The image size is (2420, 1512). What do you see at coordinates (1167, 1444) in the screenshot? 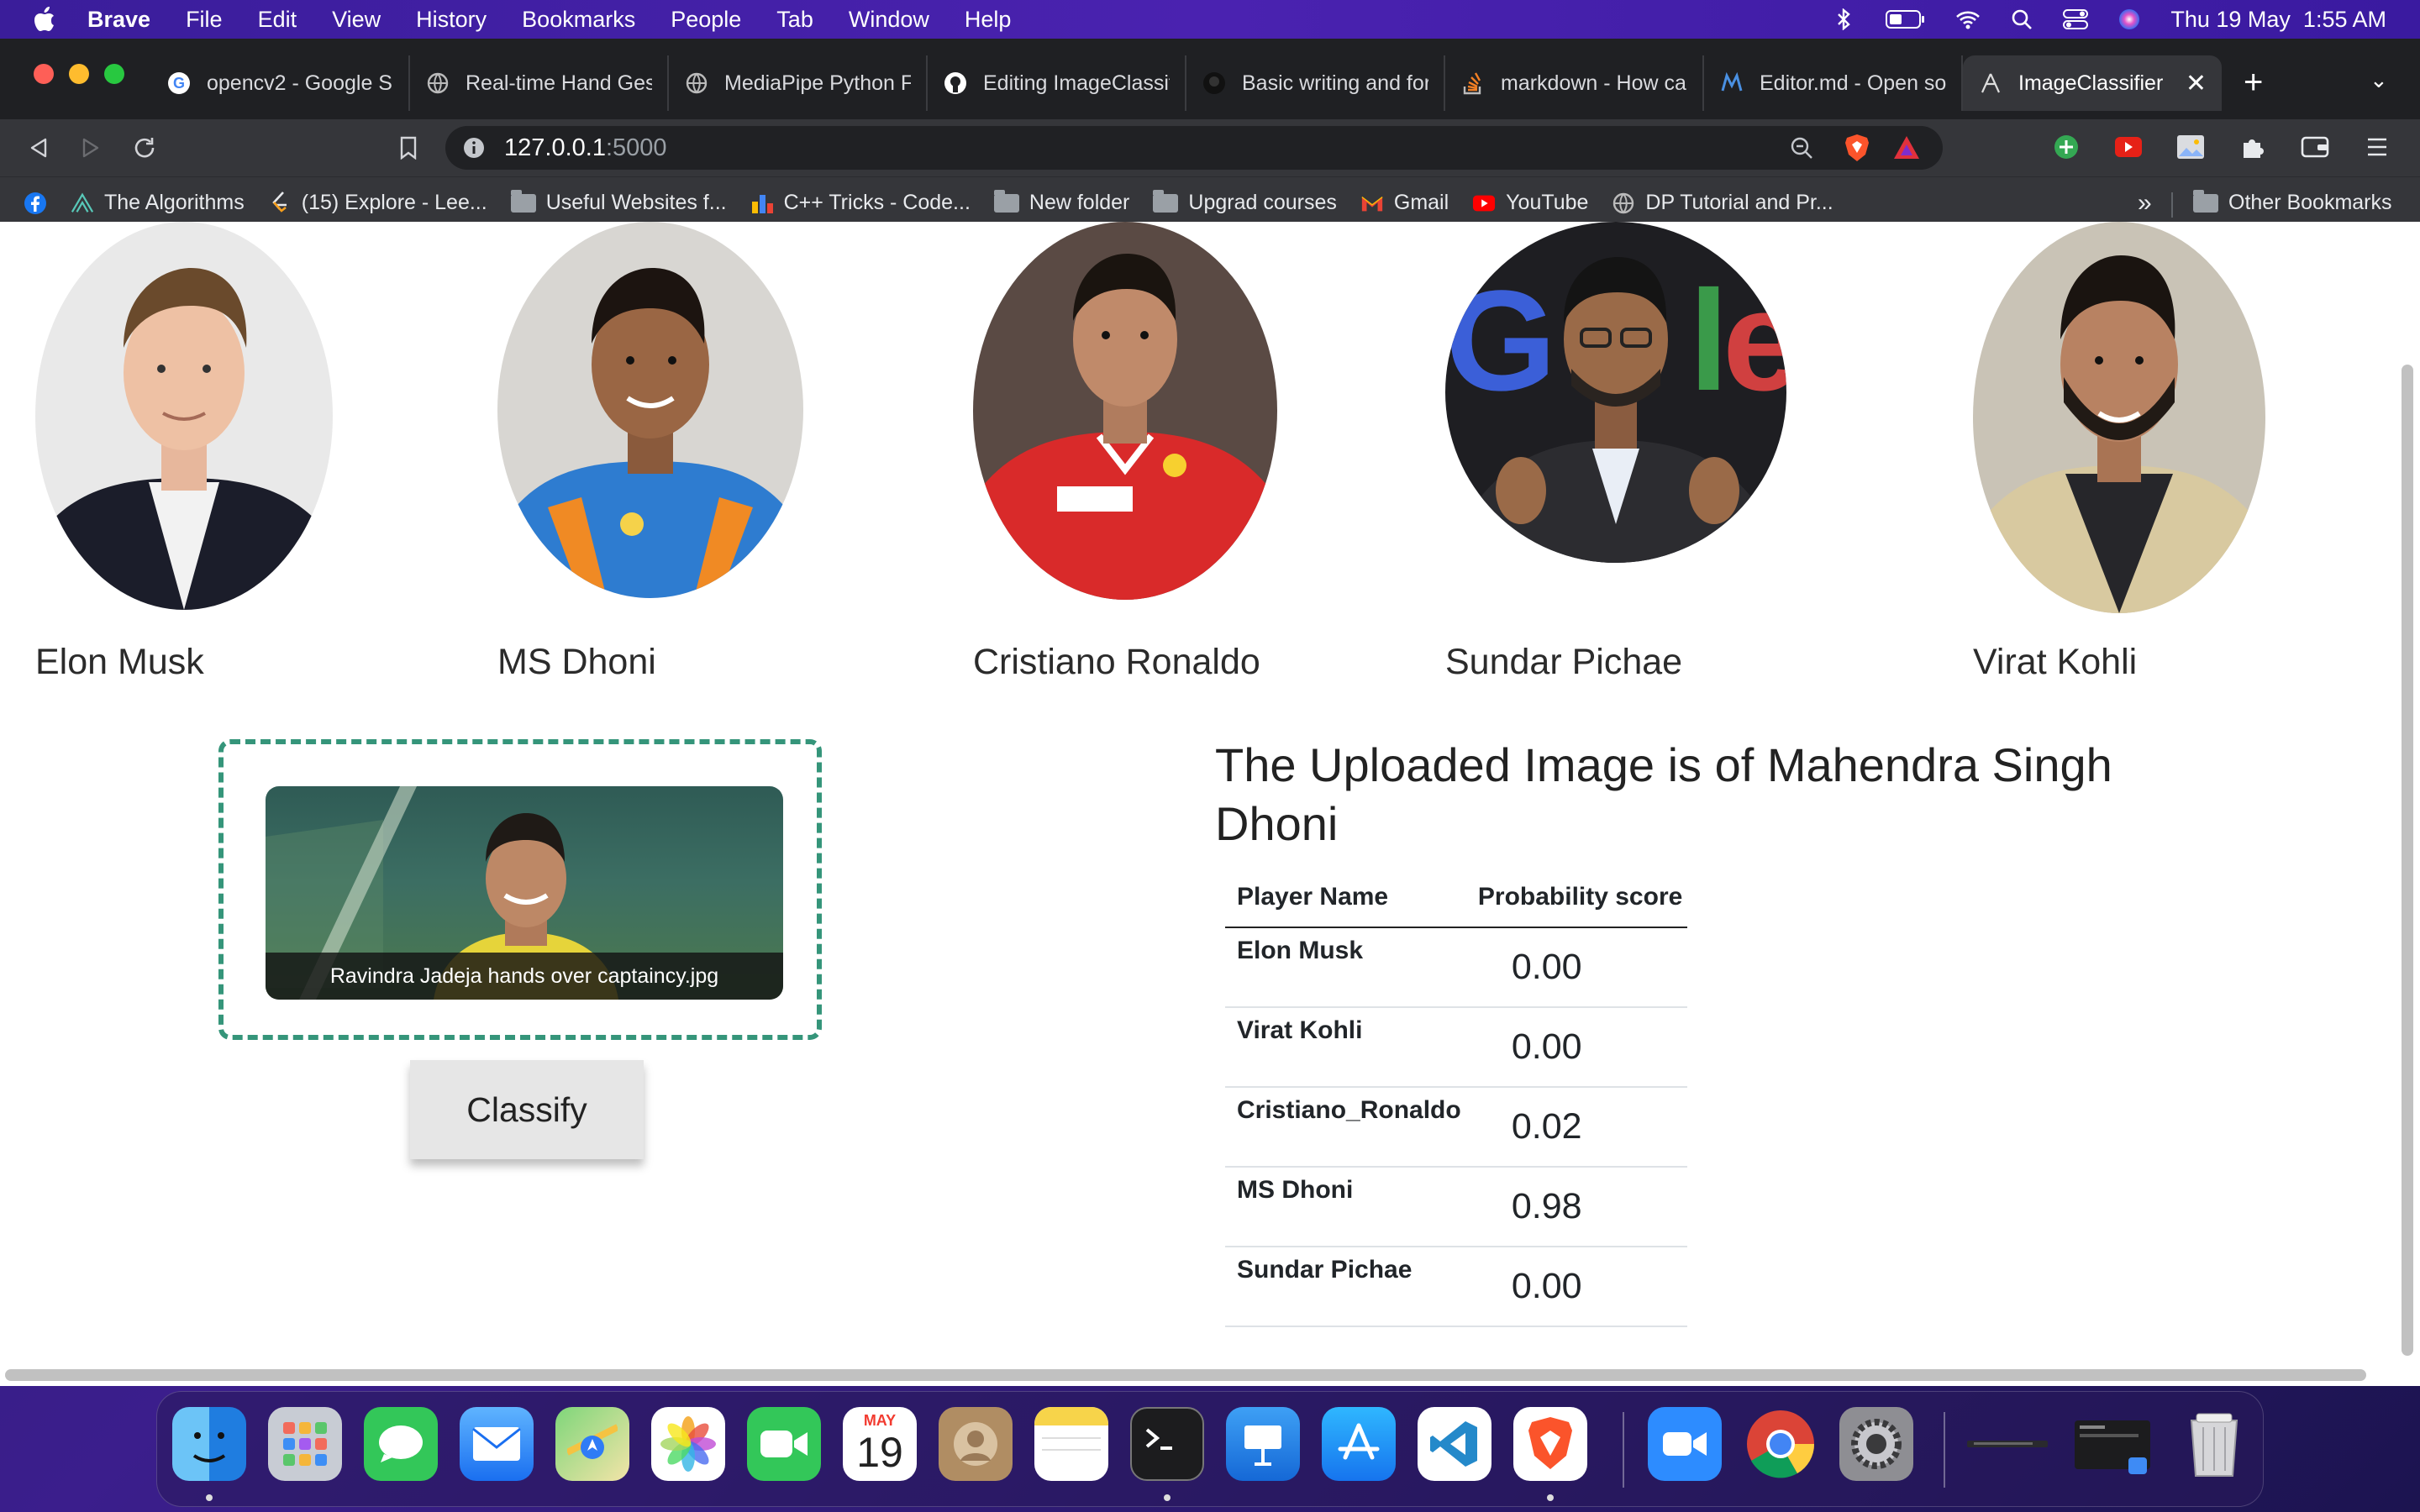
I see `terminal-icon` at bounding box center [1167, 1444].